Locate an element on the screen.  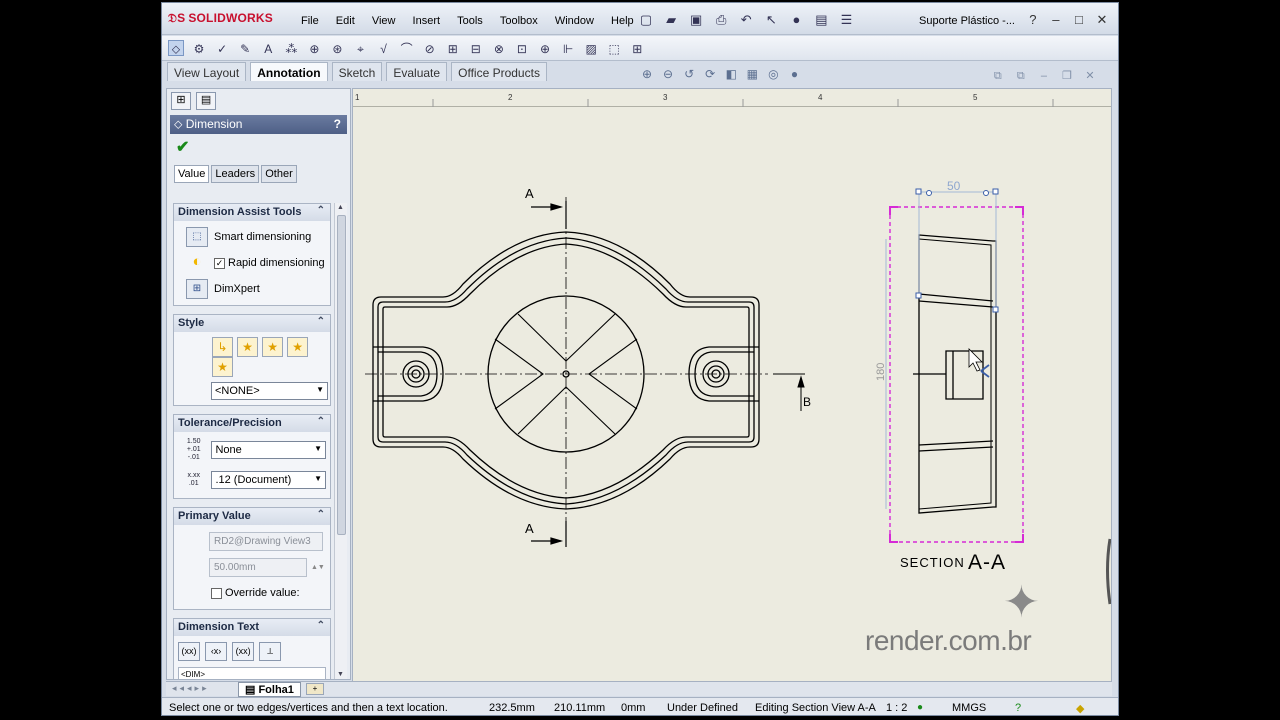
select-arrow-icon: ↖ is located at coordinates (771, 20).